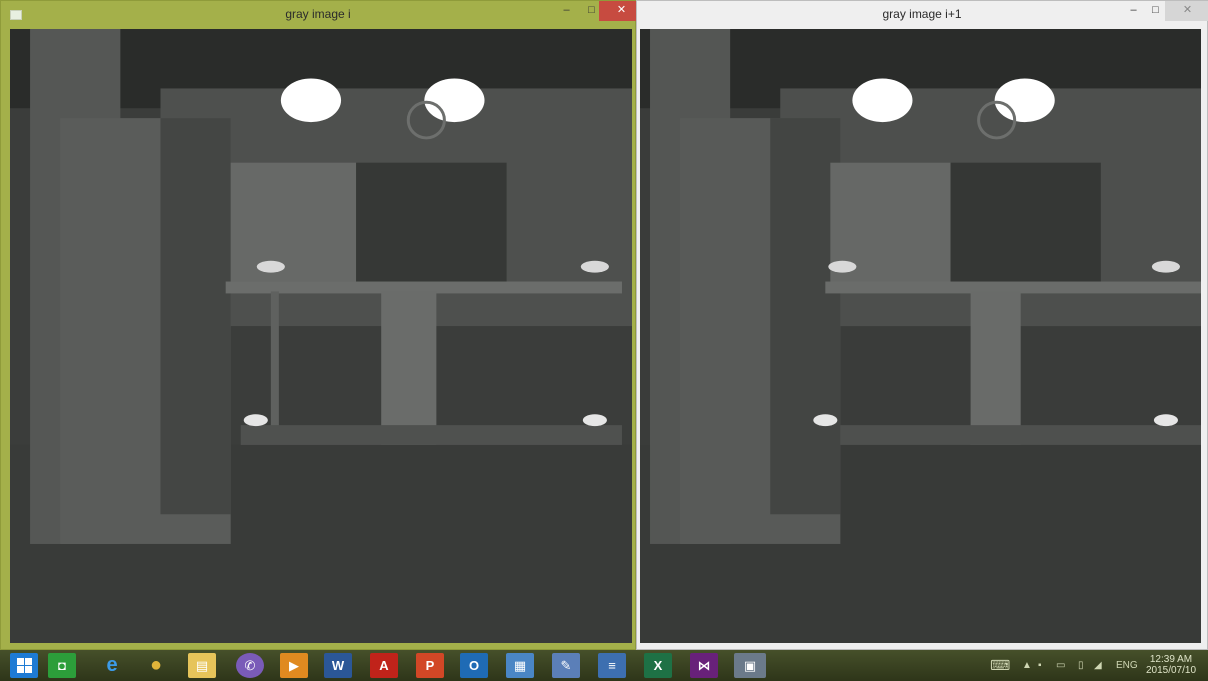 The width and height of the screenshot is (1208, 681). I want to click on title-bar: gray image i+1 – □ ✕, so click(922, 15).